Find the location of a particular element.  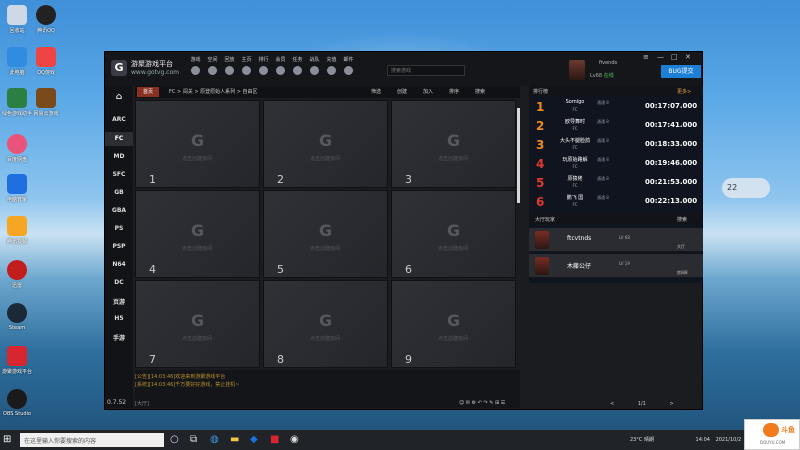

chart-icon is located at coordinates (263, 70).